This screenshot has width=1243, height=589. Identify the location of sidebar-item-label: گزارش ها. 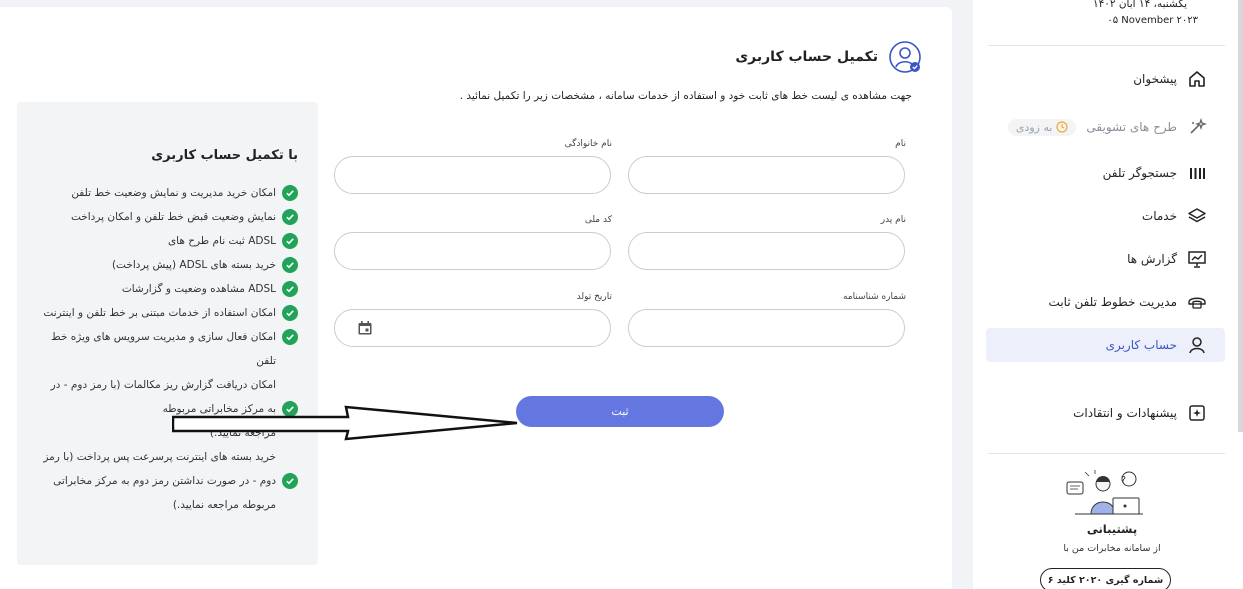
(1152, 259).